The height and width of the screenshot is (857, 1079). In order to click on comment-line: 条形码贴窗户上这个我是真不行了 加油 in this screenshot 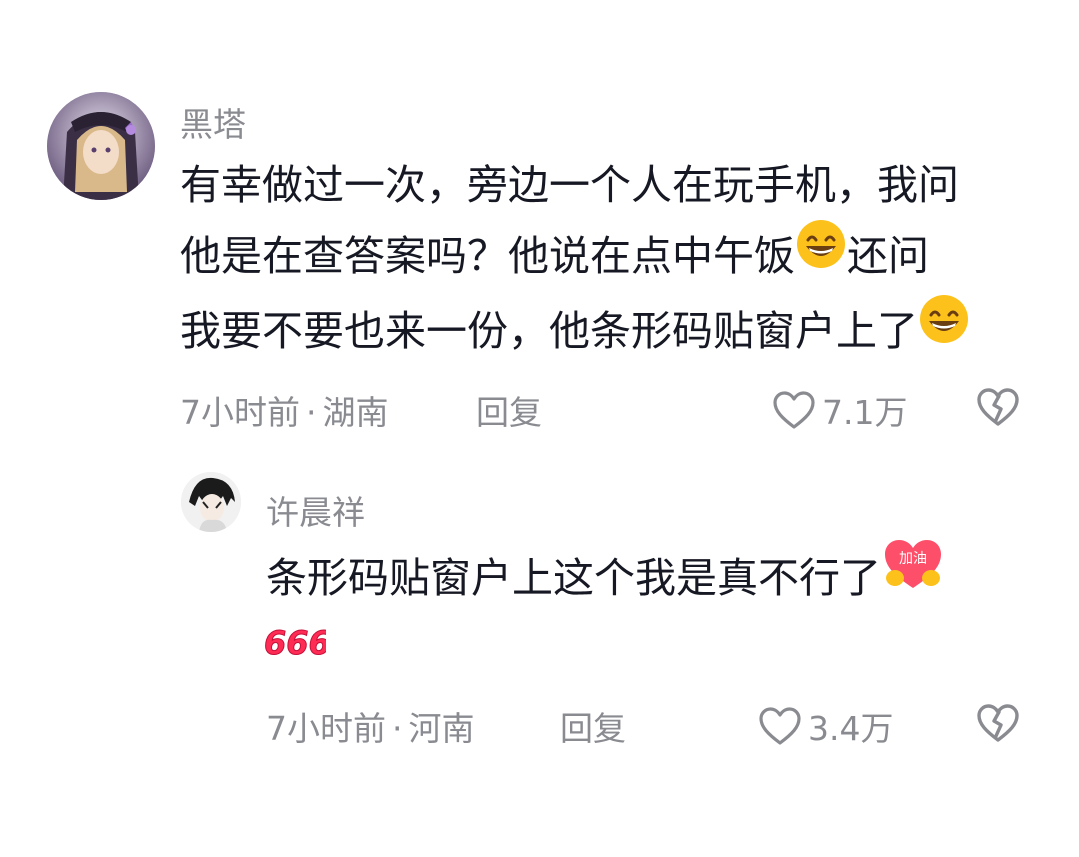, I will do `click(605, 580)`.